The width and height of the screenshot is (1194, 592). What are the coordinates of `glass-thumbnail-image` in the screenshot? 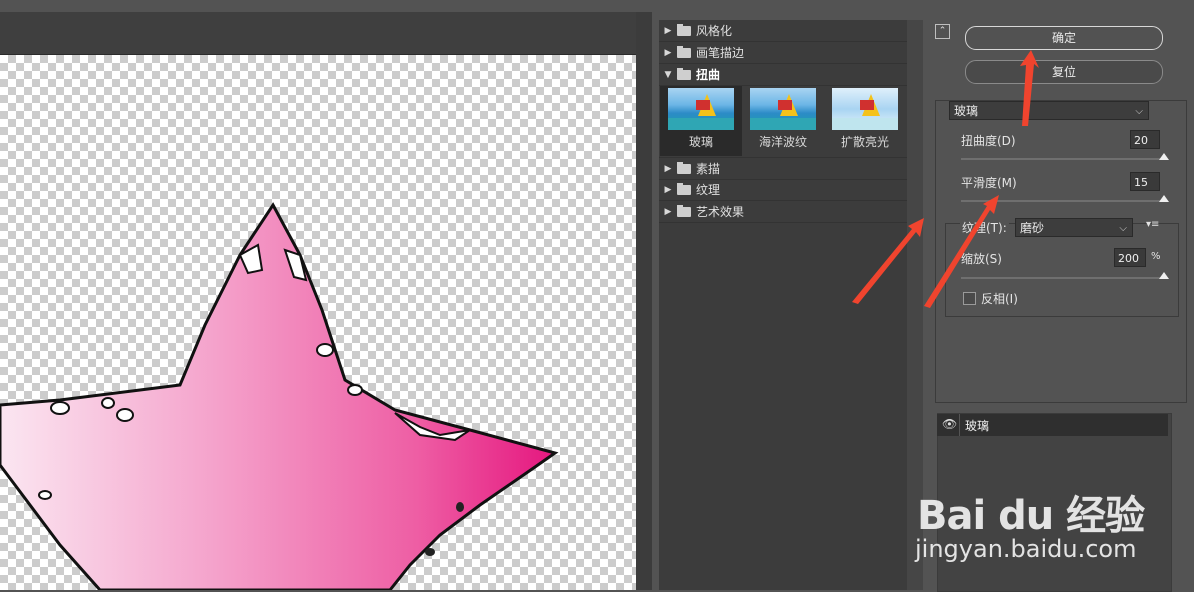 It's located at (701, 109).